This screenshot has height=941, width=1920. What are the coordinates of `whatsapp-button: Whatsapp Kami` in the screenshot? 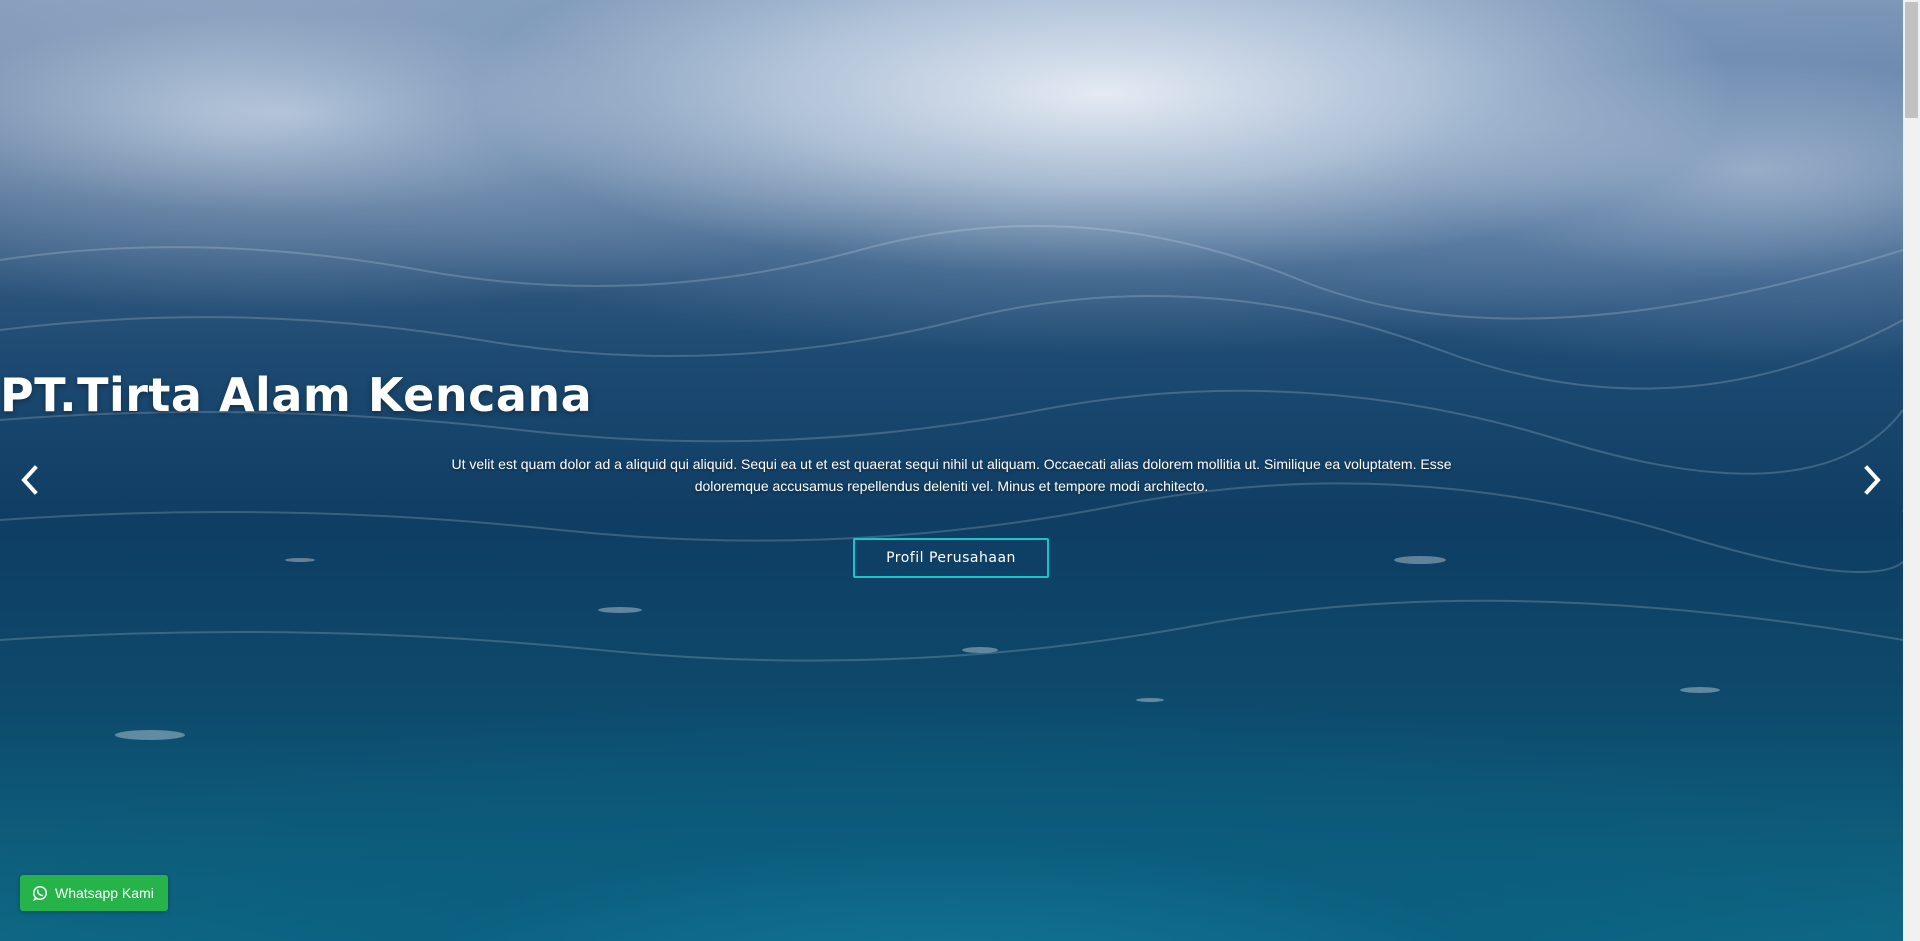 It's located at (94, 893).